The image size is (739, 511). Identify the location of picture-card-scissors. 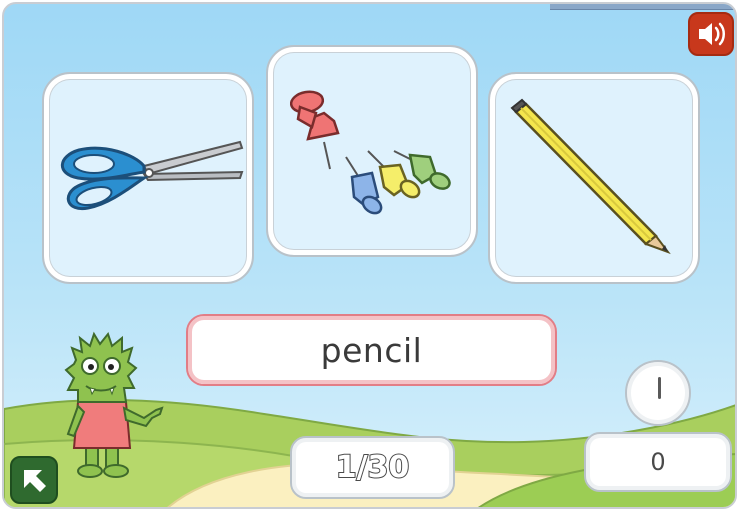
(148, 178).